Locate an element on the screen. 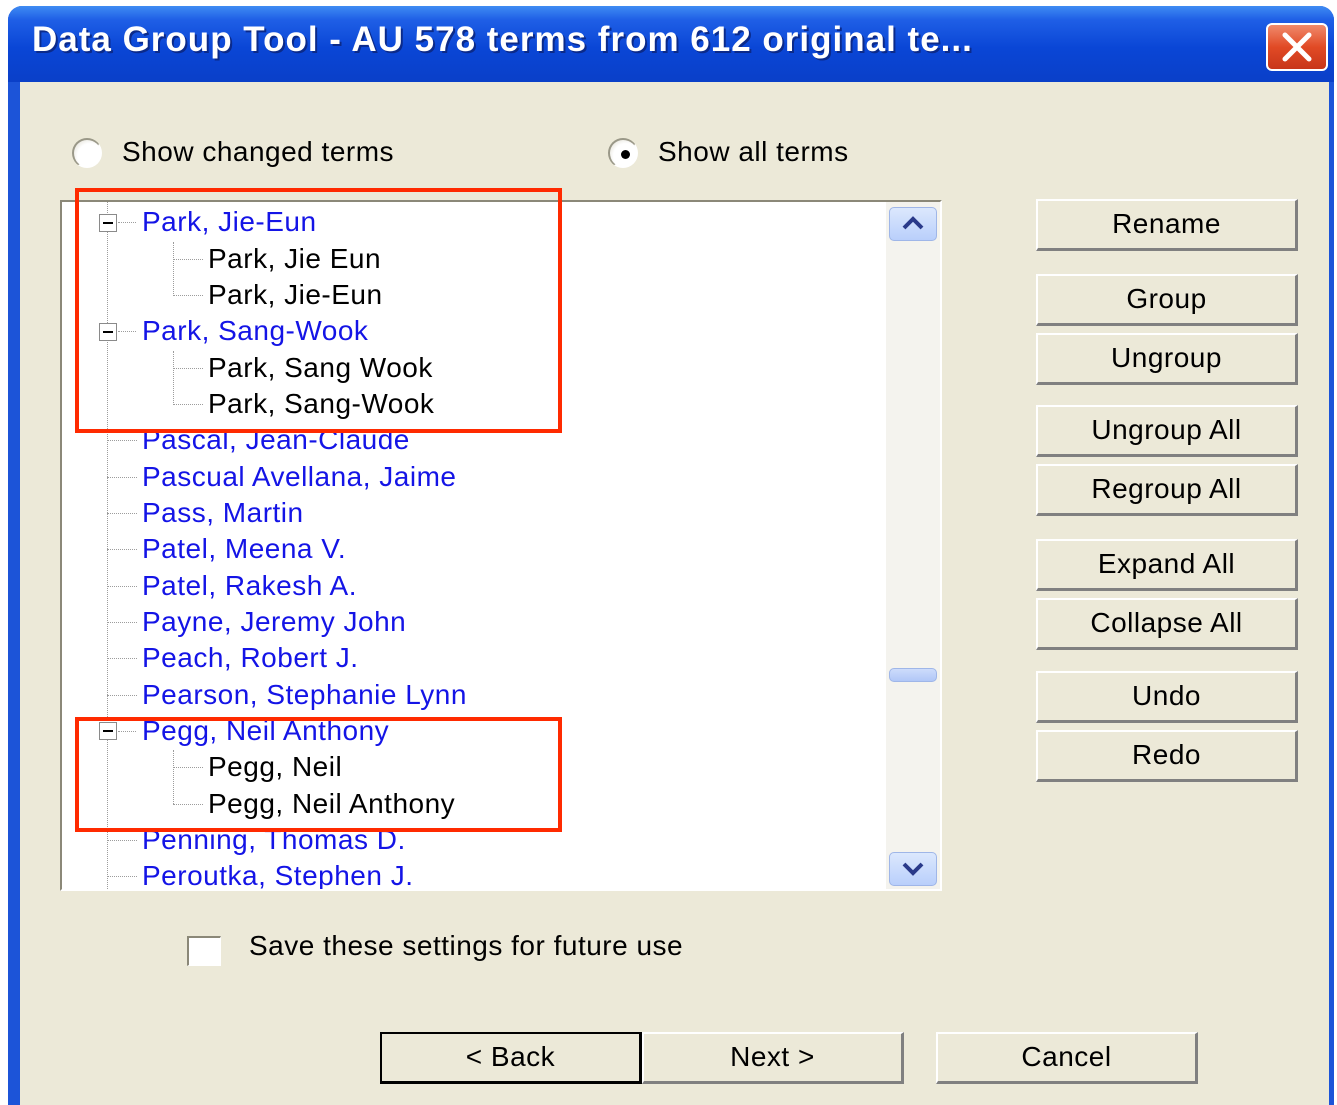 The image size is (1337, 1105). scroll-thumb is located at coordinates (913, 675).